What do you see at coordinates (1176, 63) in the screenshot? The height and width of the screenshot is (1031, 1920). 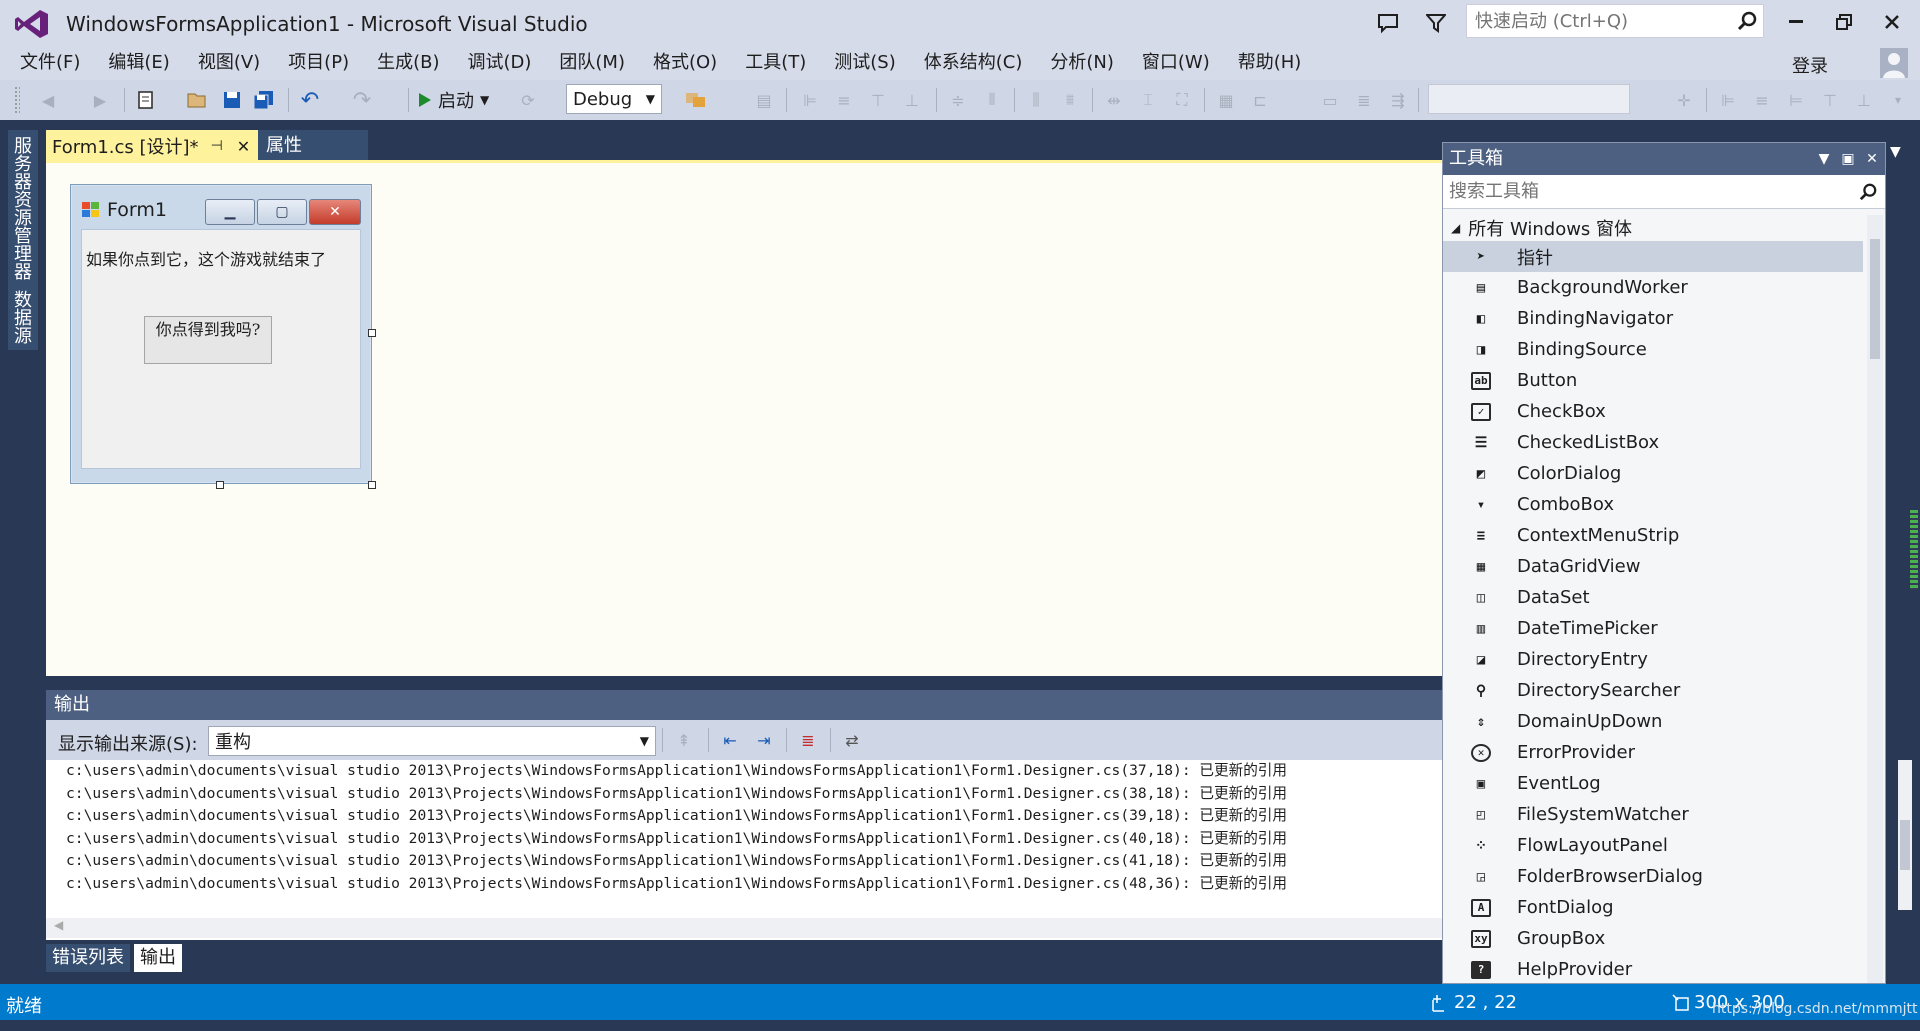 I see `menu-window: 窗口(W)` at bounding box center [1176, 63].